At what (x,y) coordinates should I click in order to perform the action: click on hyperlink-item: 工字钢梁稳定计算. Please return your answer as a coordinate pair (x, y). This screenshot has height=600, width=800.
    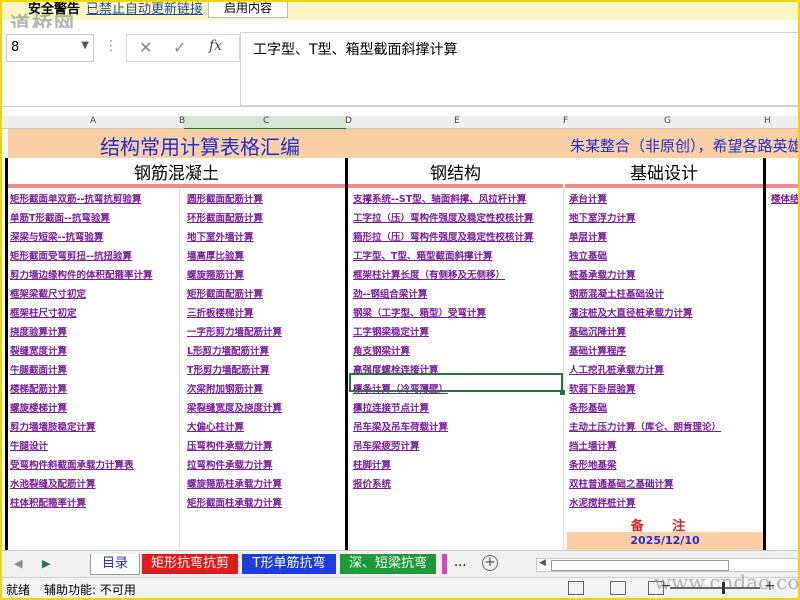
    Looking at the image, I should click on (458, 336).